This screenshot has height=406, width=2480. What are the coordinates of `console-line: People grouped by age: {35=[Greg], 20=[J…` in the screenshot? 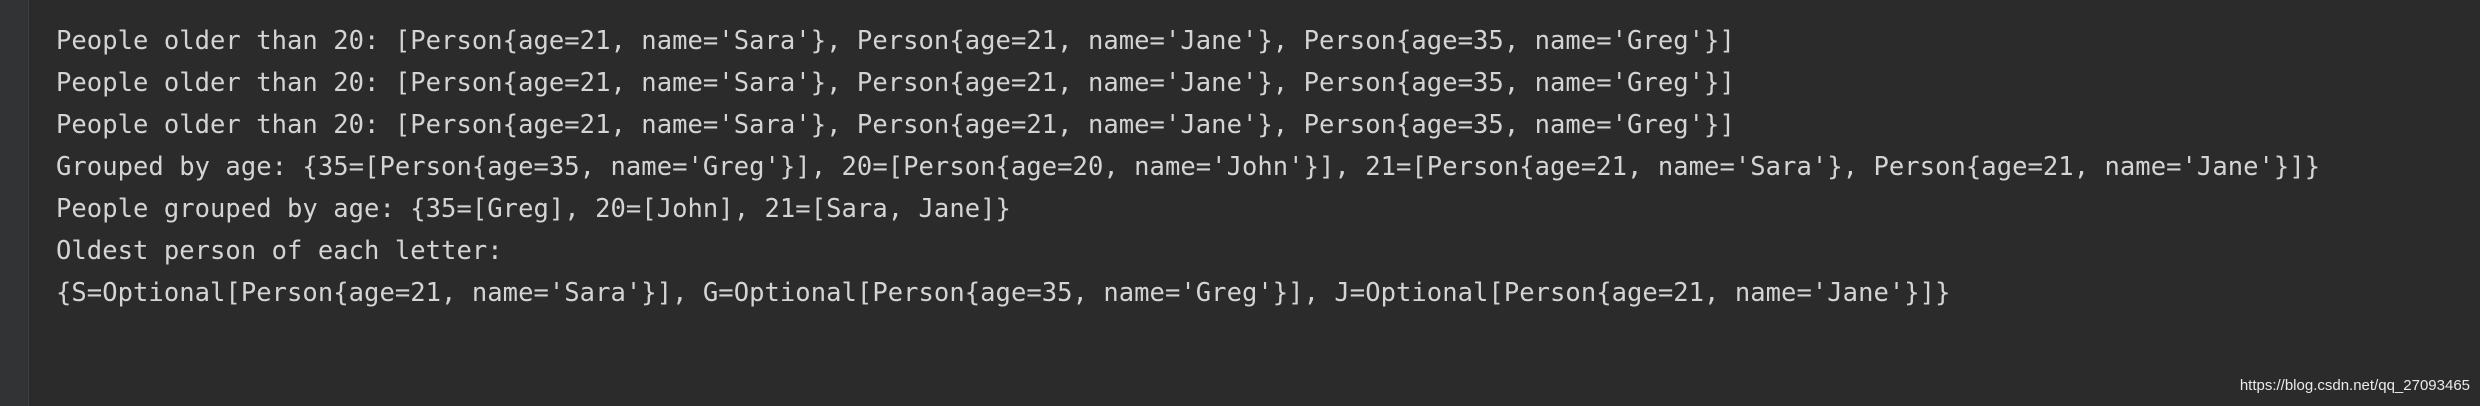 It's located at (533, 209).